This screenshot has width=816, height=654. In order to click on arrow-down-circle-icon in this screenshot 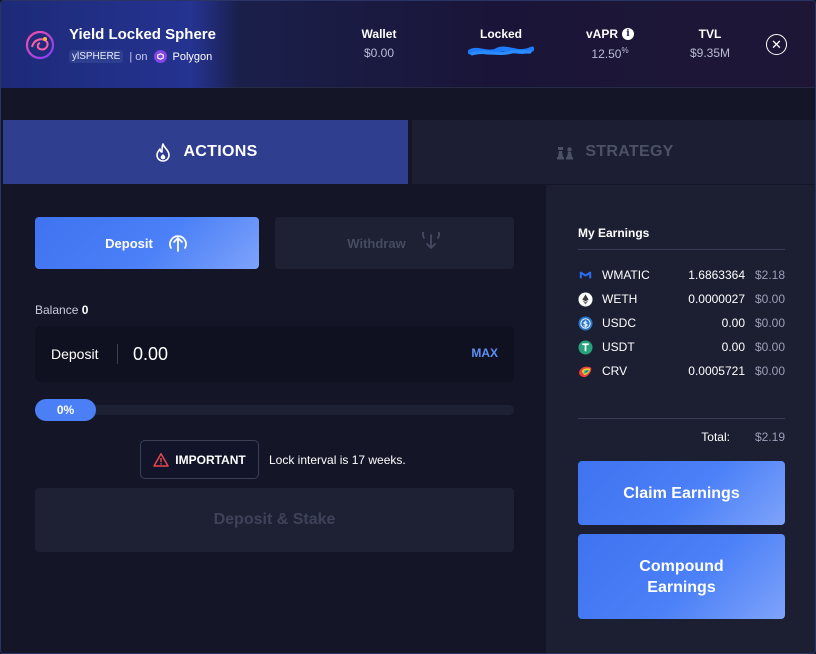, I will do `click(430, 240)`.